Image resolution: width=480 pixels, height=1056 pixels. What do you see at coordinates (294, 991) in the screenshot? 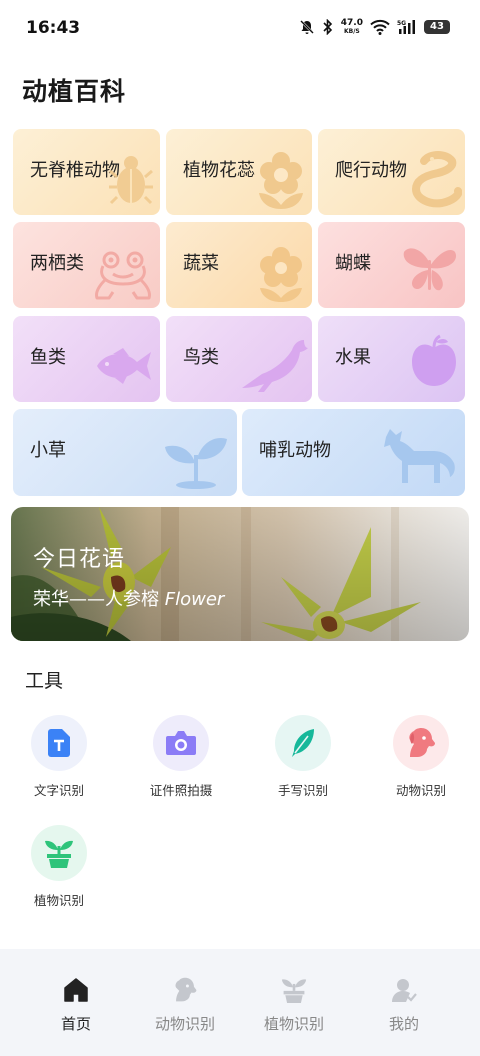
I see `plant-icon` at bounding box center [294, 991].